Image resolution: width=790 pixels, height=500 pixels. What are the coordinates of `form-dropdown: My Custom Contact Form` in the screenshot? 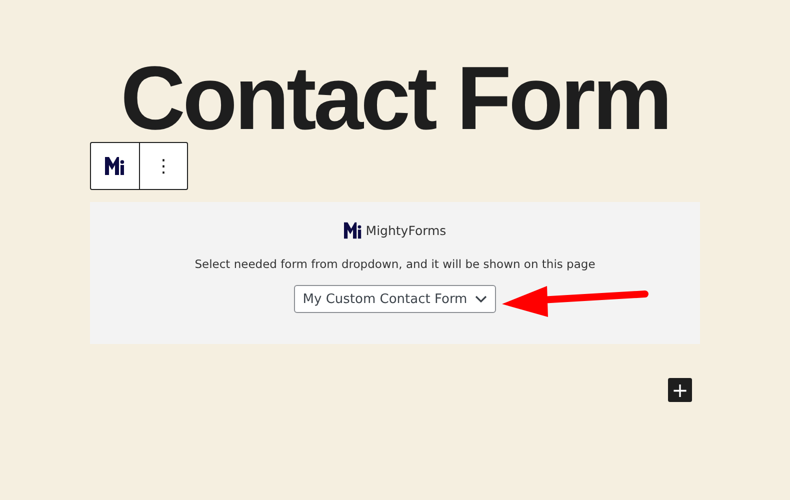 It's located at (395, 299).